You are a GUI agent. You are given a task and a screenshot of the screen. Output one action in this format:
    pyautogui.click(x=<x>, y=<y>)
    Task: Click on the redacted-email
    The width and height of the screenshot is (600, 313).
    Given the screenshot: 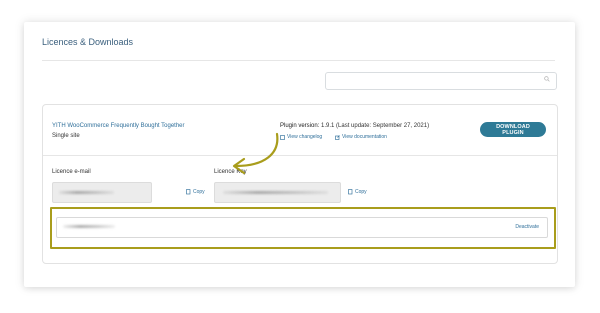 What is the action you would take?
    pyautogui.click(x=86, y=192)
    